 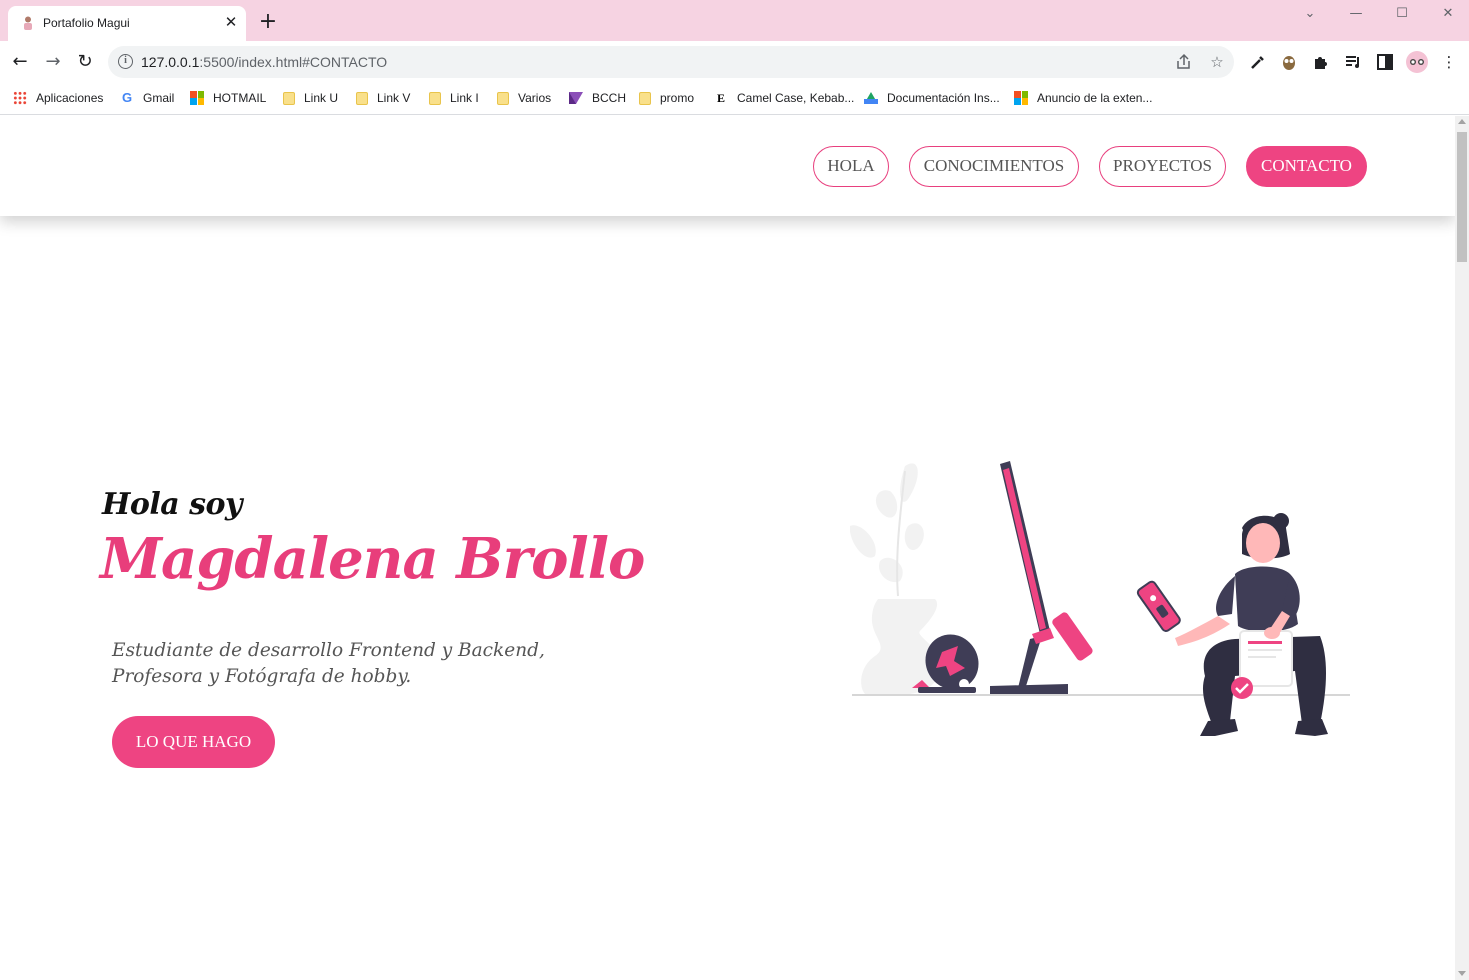 What do you see at coordinates (1417, 62) in the screenshot?
I see `profile-avatar-icon` at bounding box center [1417, 62].